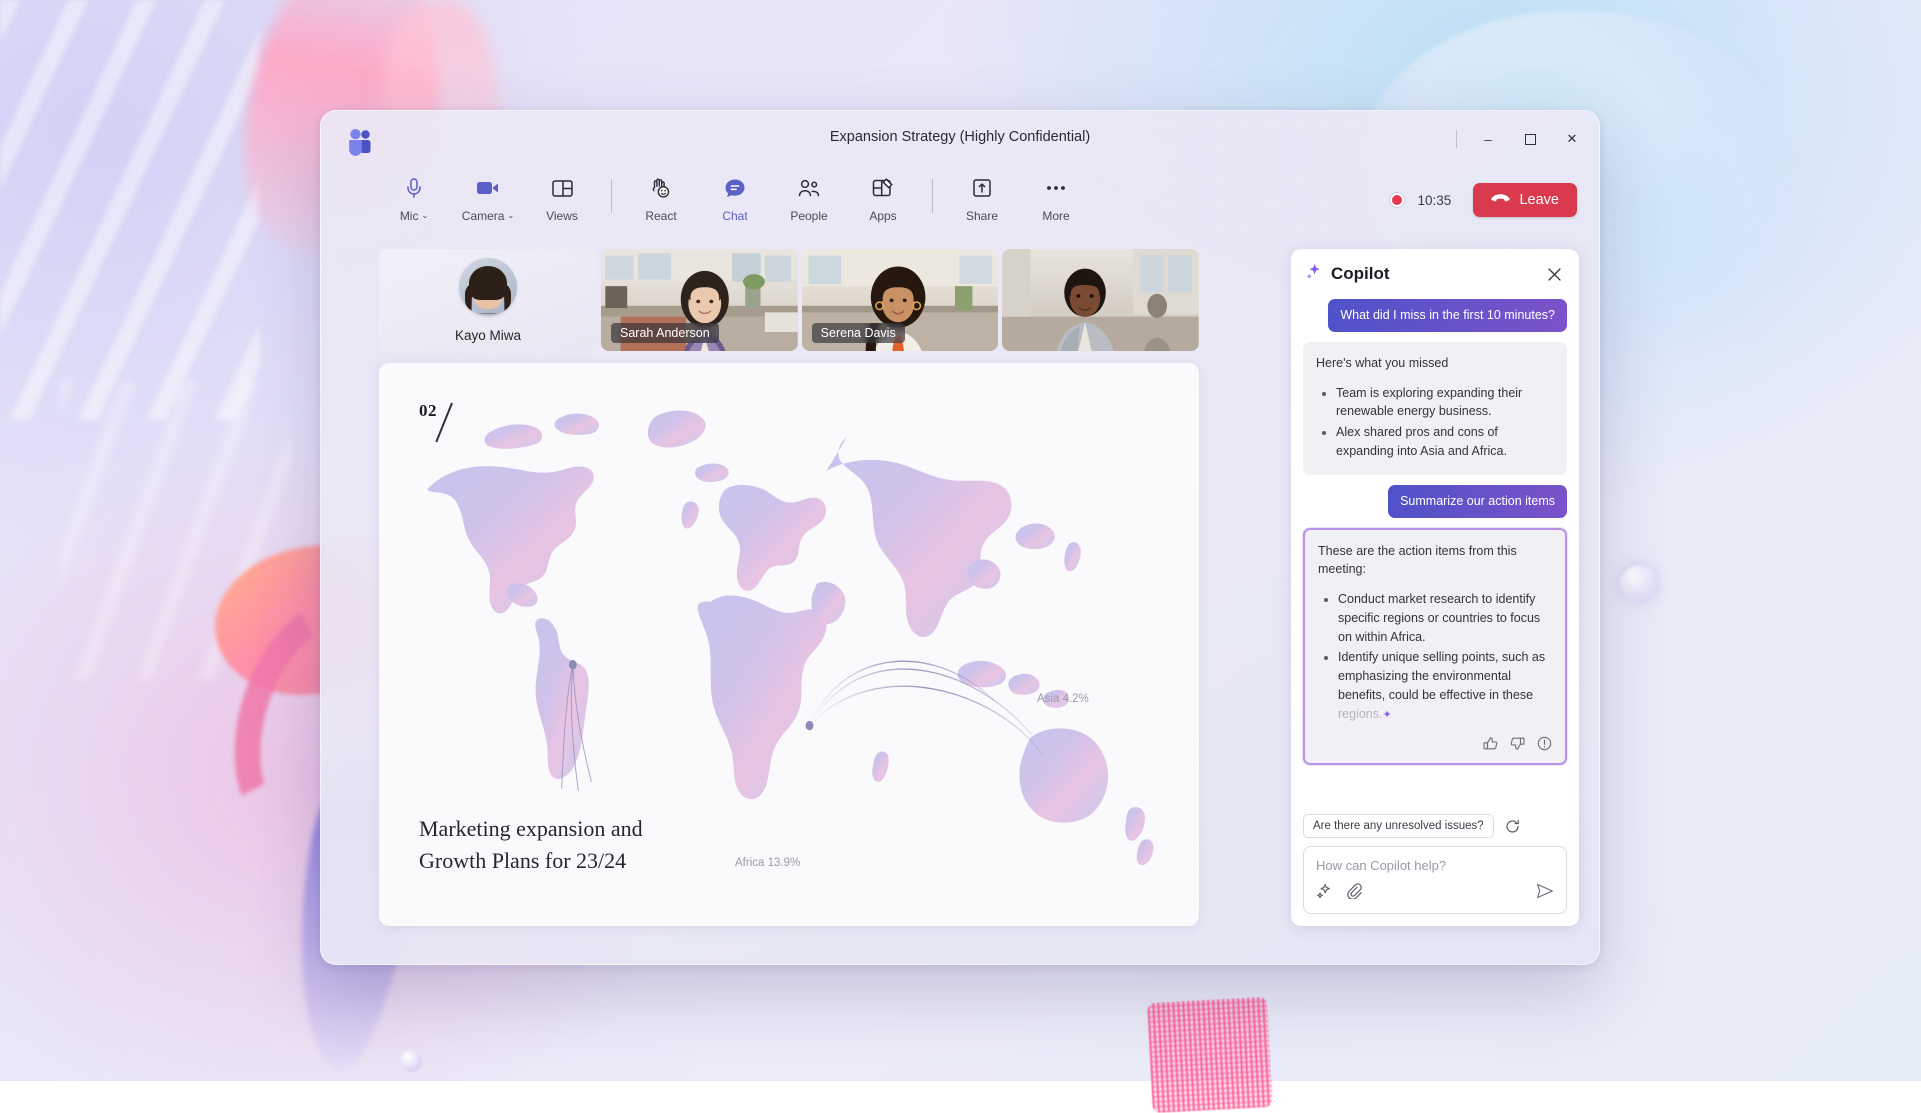  What do you see at coordinates (488, 335) in the screenshot?
I see `tile-name-label: Kayo Miwa` at bounding box center [488, 335].